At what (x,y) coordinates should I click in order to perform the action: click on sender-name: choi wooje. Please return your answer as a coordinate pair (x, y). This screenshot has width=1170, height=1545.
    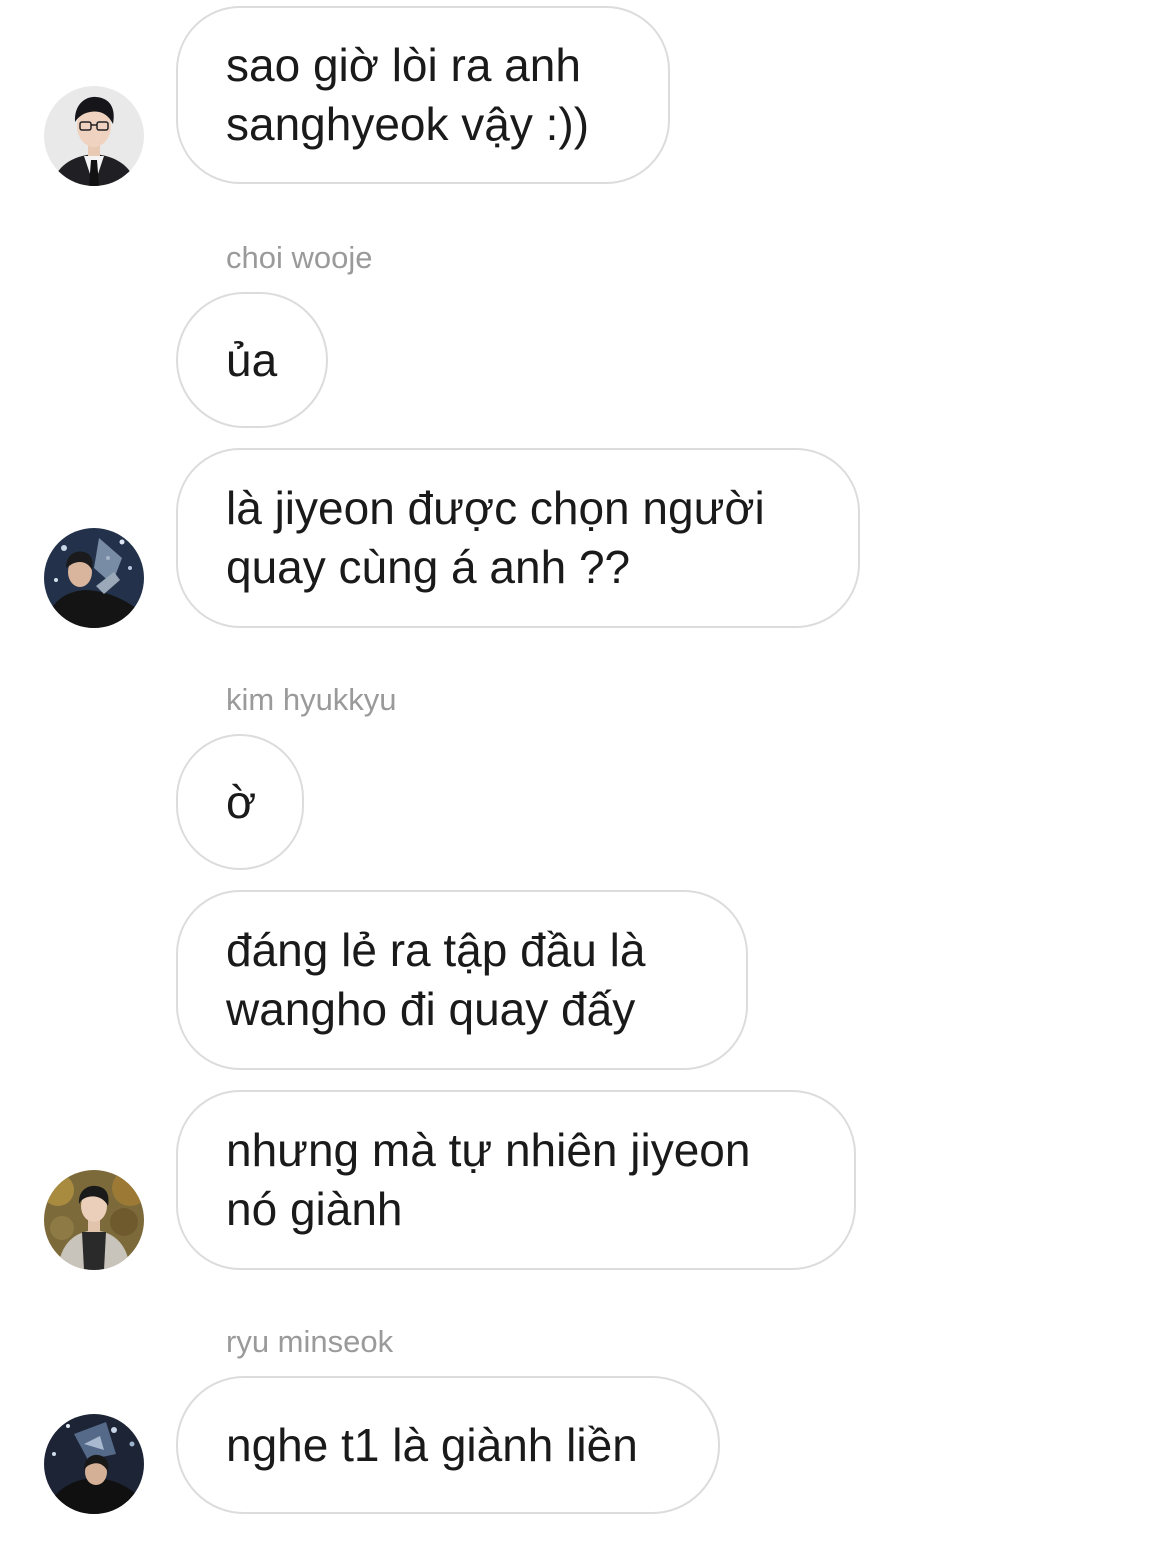
    Looking at the image, I should click on (299, 257).